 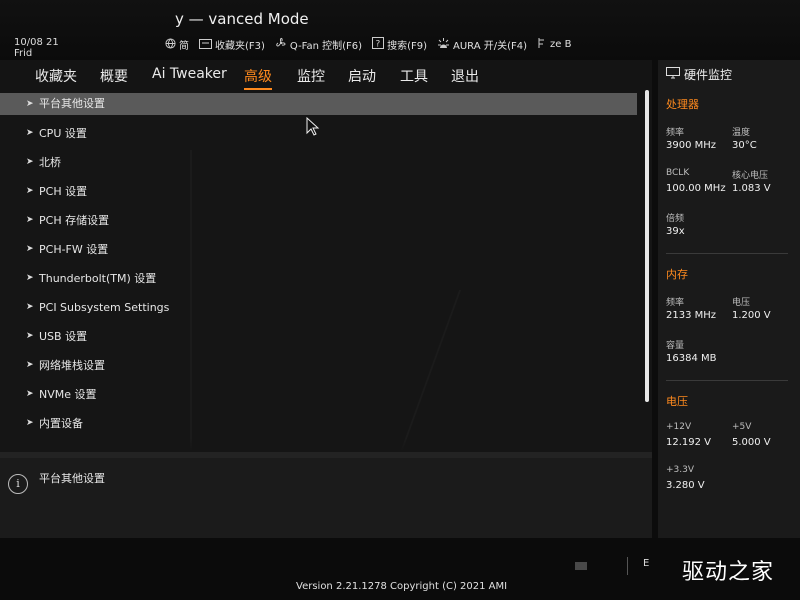 I want to click on mem-cap-label: 容量, so click(x=675, y=346).